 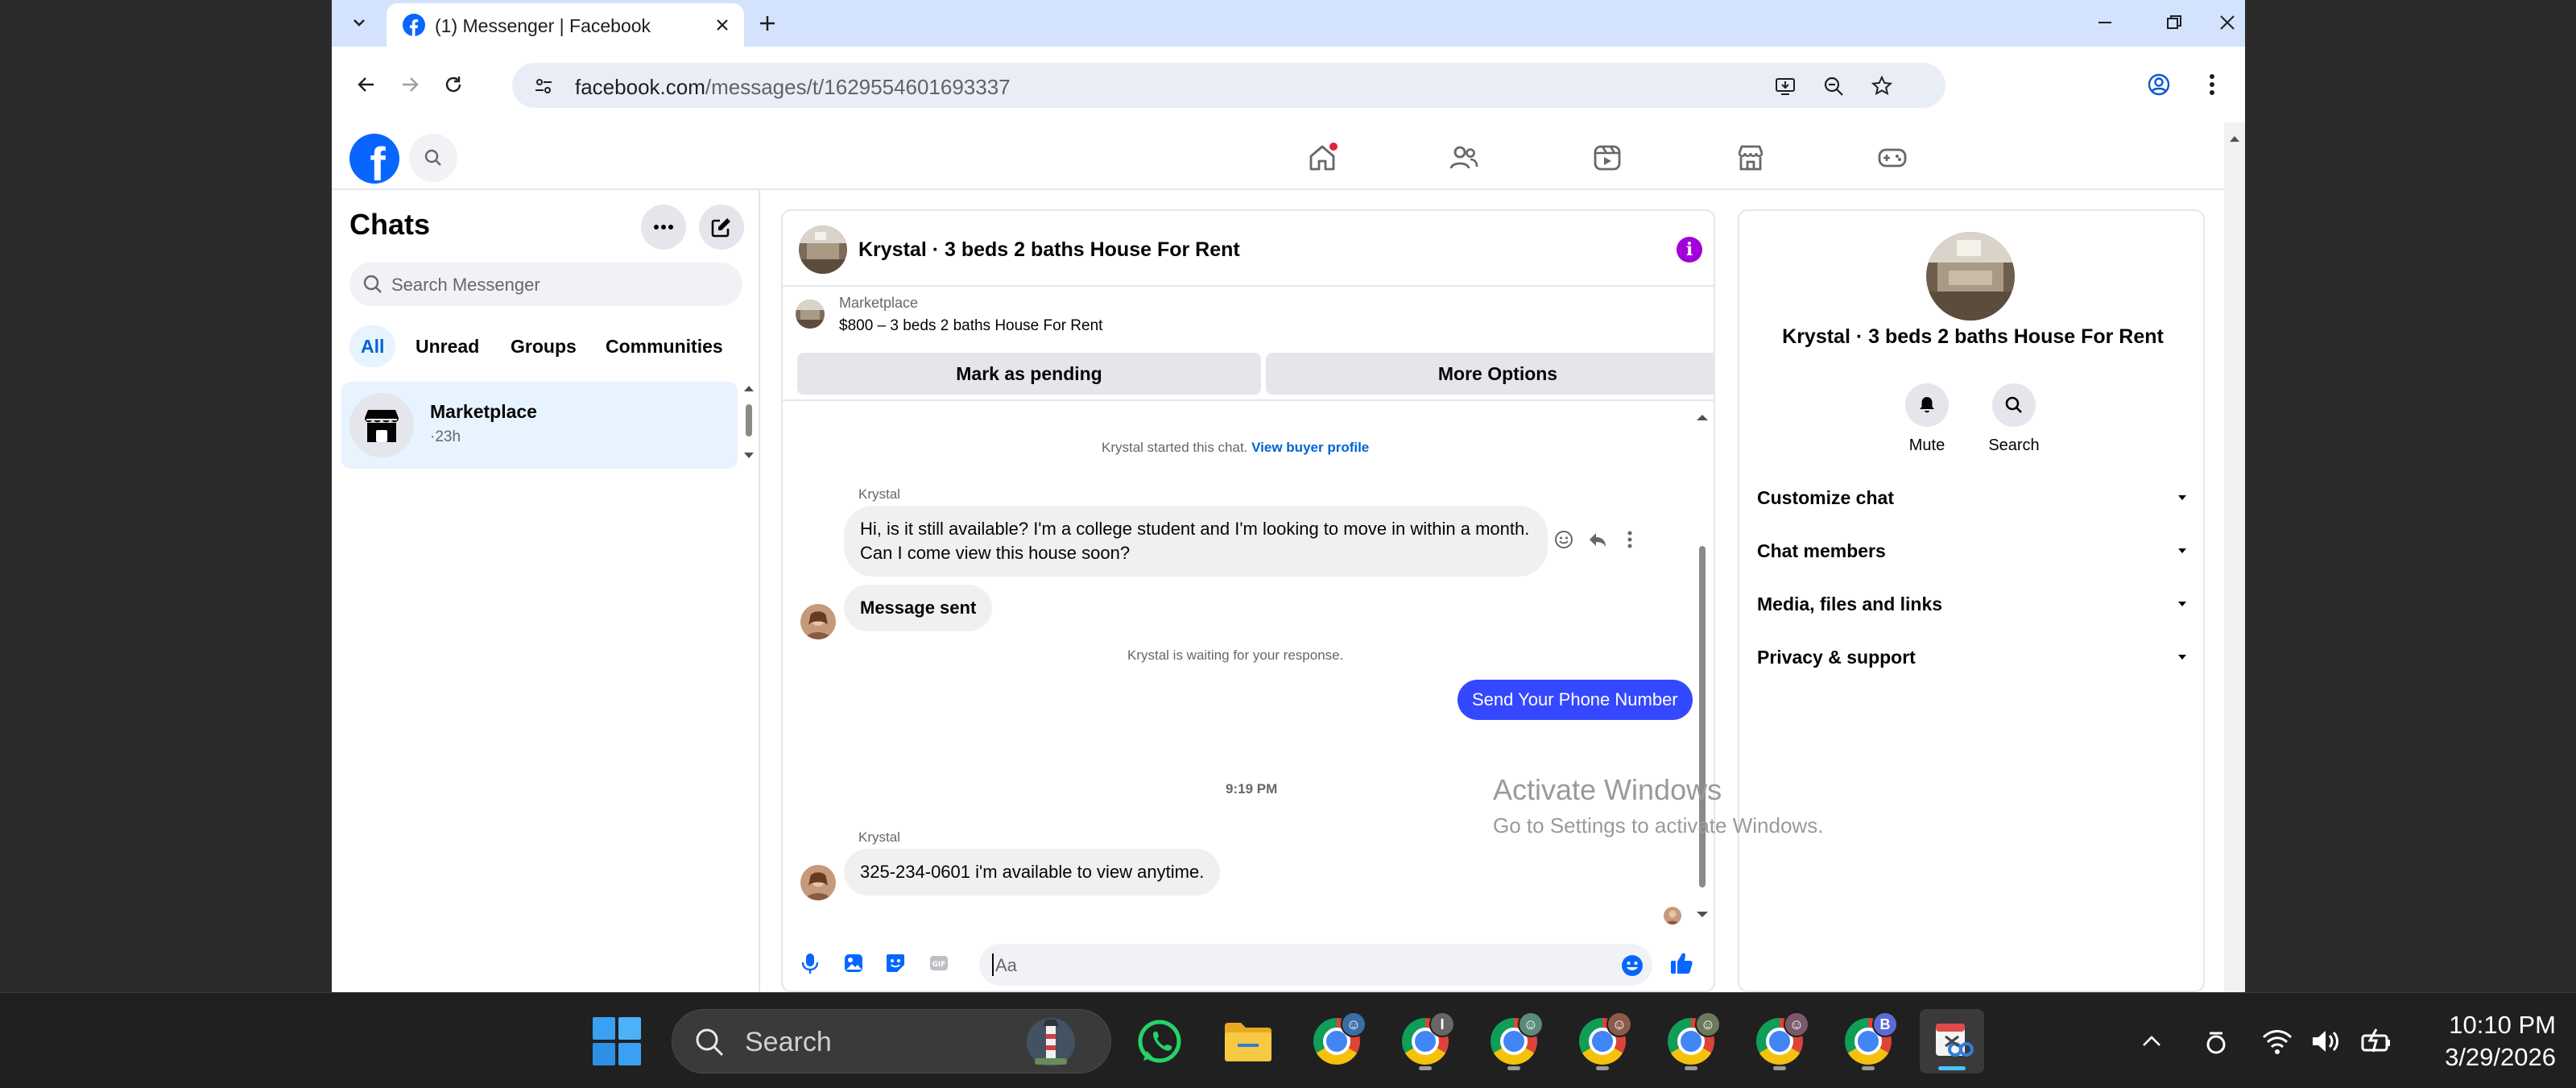 I want to click on search-action: Search, so click(x=2014, y=419).